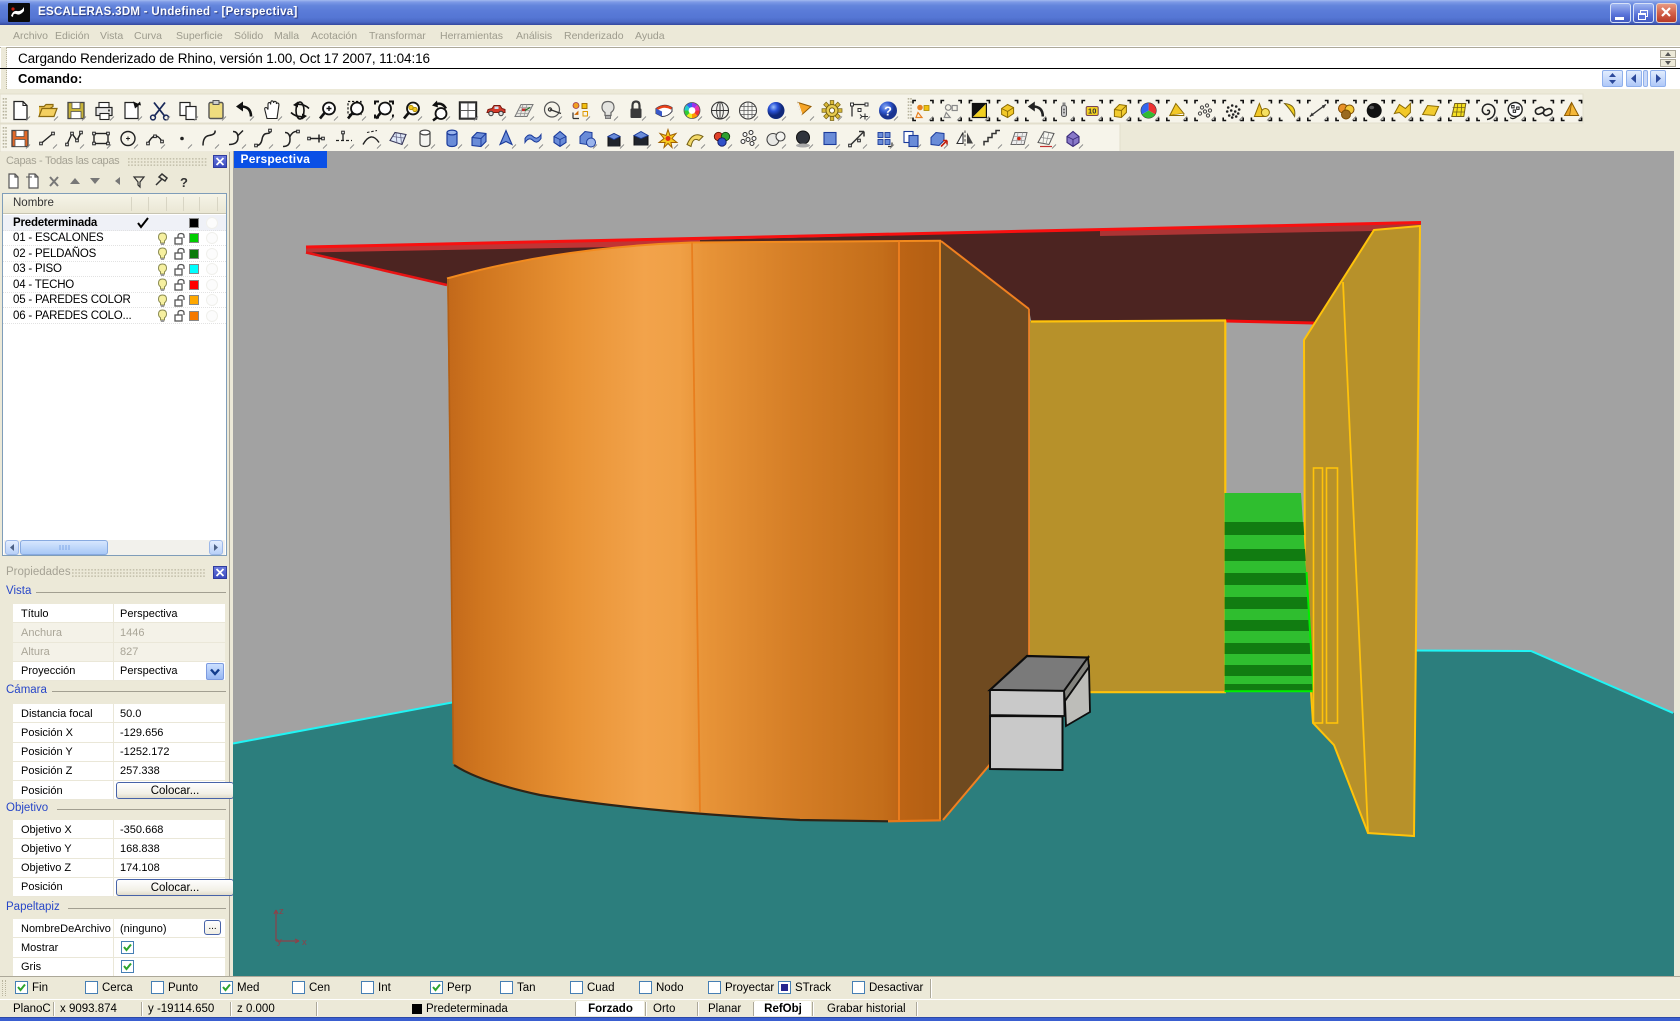 This screenshot has width=1680, height=1021. What do you see at coordinates (304, 942) in the screenshot?
I see `svg-text: x` at bounding box center [304, 942].